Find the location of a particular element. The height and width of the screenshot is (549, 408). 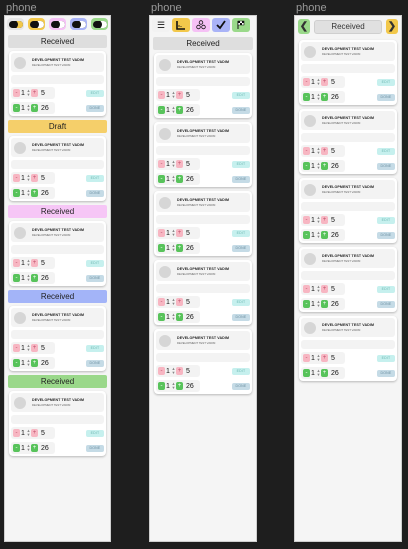

toggle-draft is located at coordinates (36, 24).